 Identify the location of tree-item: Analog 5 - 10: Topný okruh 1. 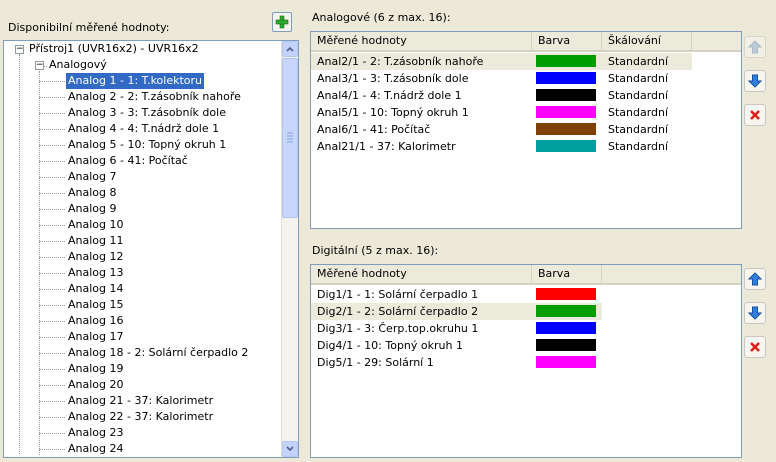
(147, 145).